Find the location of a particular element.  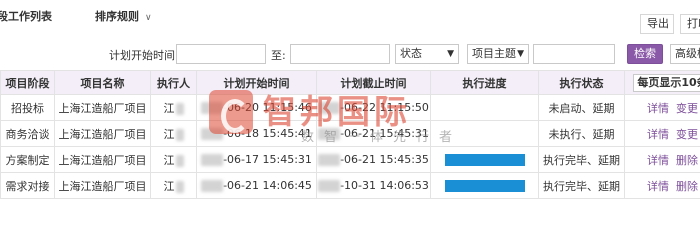

topic-select-value: 项目主题 is located at coordinates (494, 53).